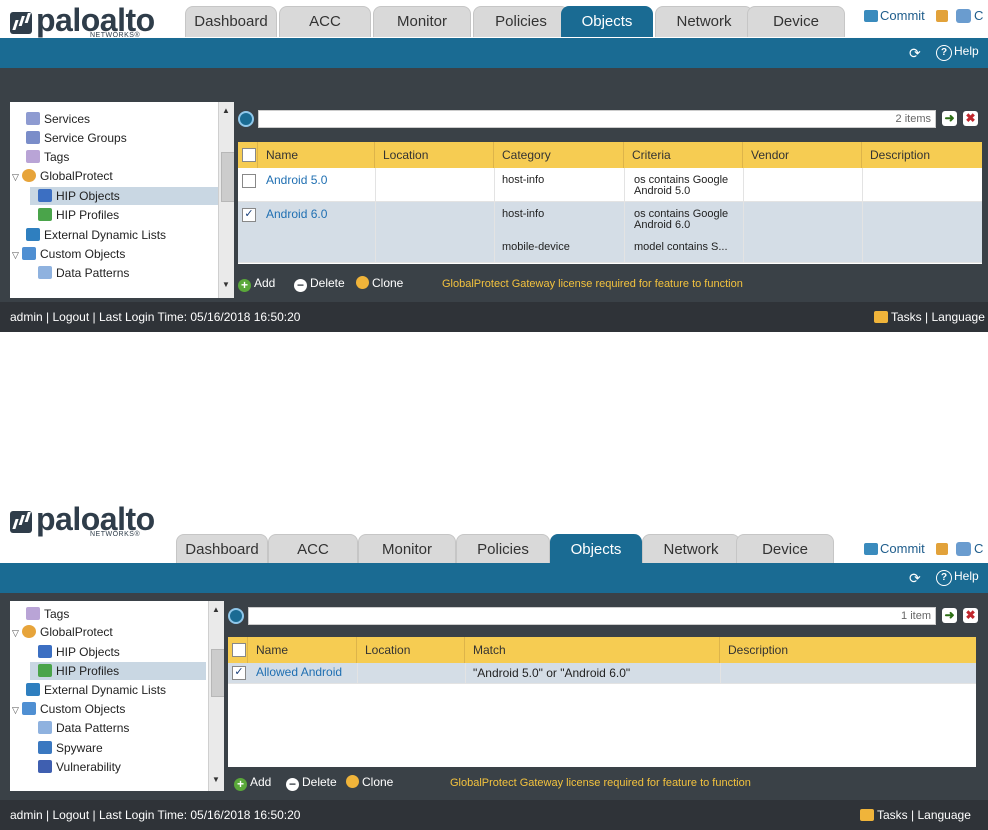 Image resolution: width=988 pixels, height=830 pixels. I want to click on row-checkbox, so click(249, 181).